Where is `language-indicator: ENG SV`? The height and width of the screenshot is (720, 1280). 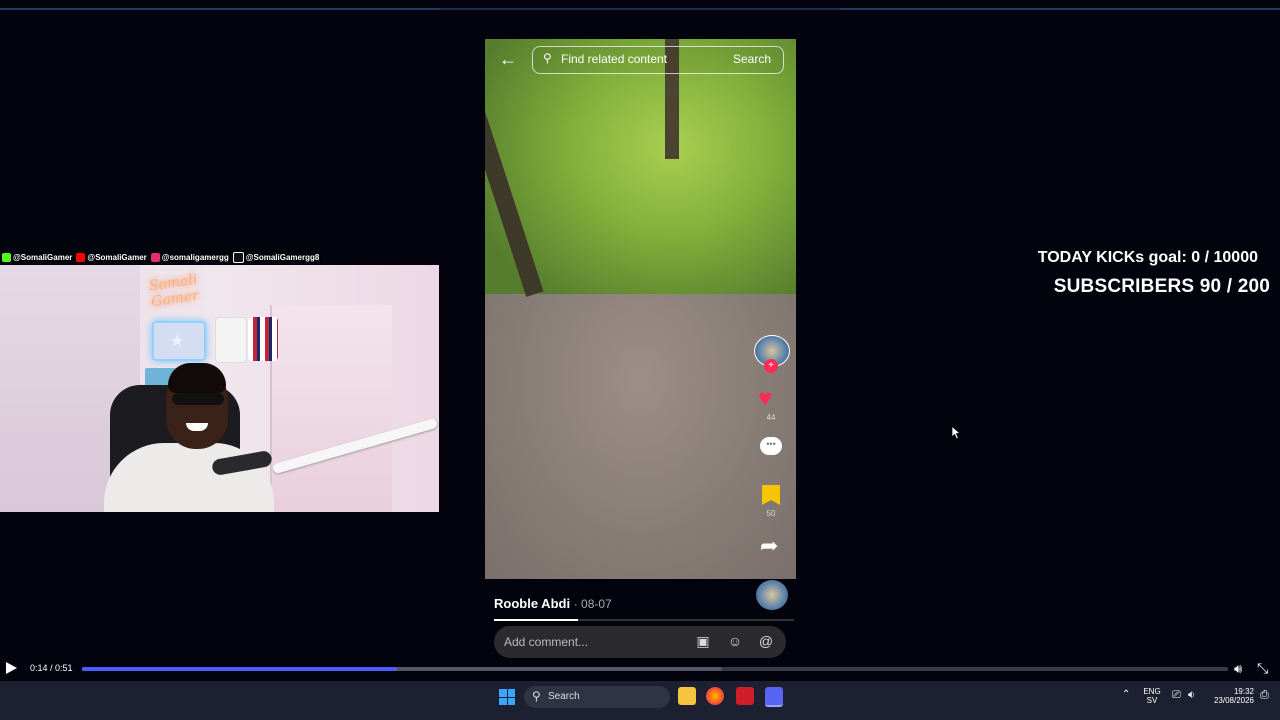 language-indicator: ENG SV is located at coordinates (1152, 696).